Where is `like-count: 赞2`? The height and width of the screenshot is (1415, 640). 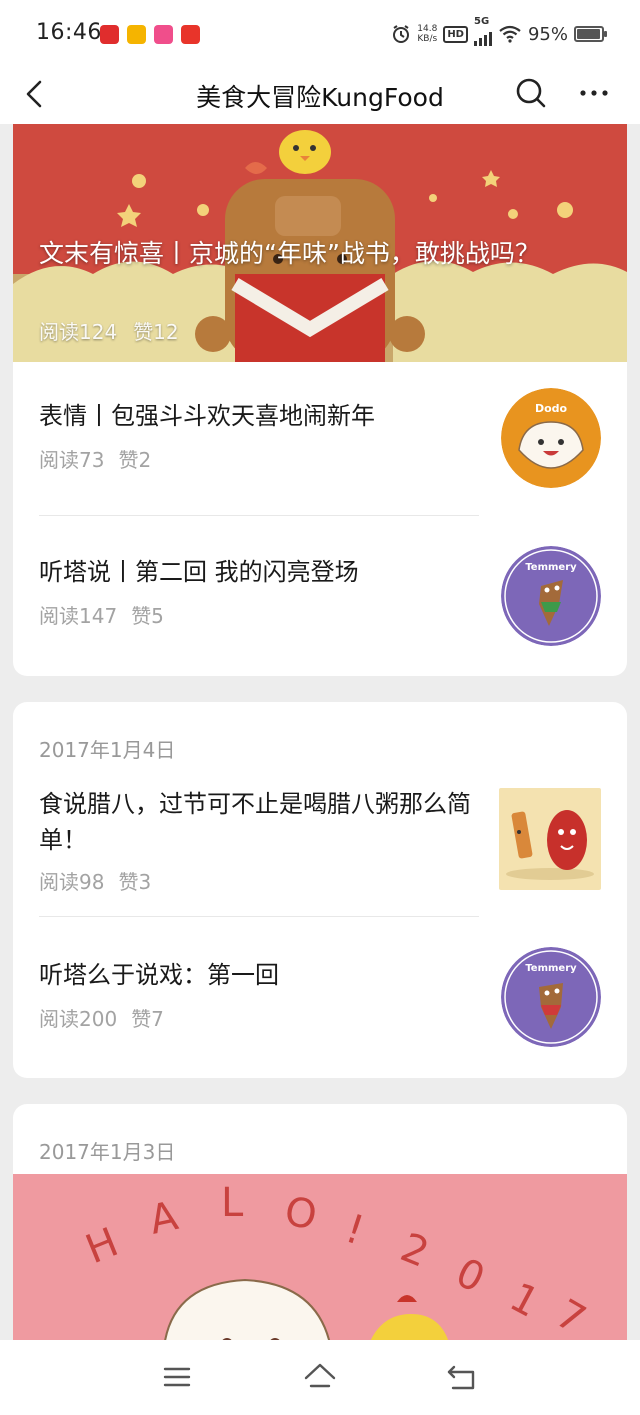
like-count: 赞2 is located at coordinates (135, 460).